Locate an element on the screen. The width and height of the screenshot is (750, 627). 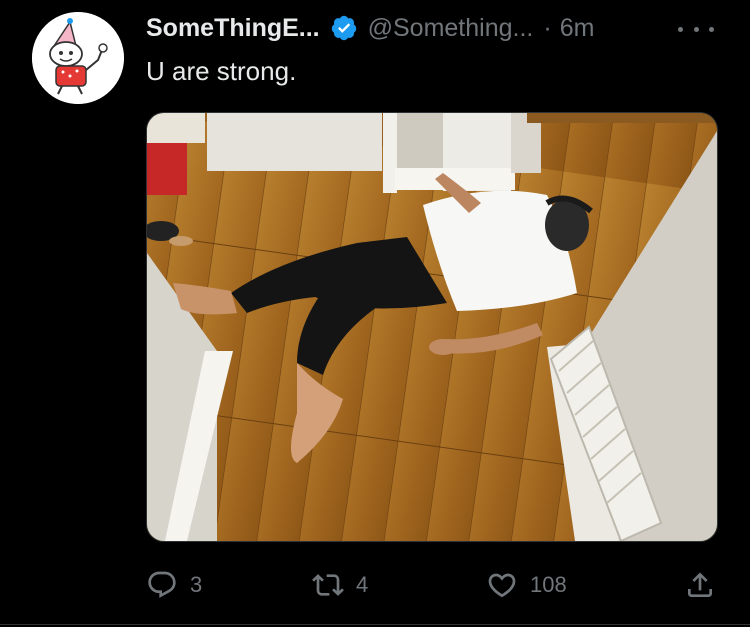
retweet-count: 4 is located at coordinates (362, 584).